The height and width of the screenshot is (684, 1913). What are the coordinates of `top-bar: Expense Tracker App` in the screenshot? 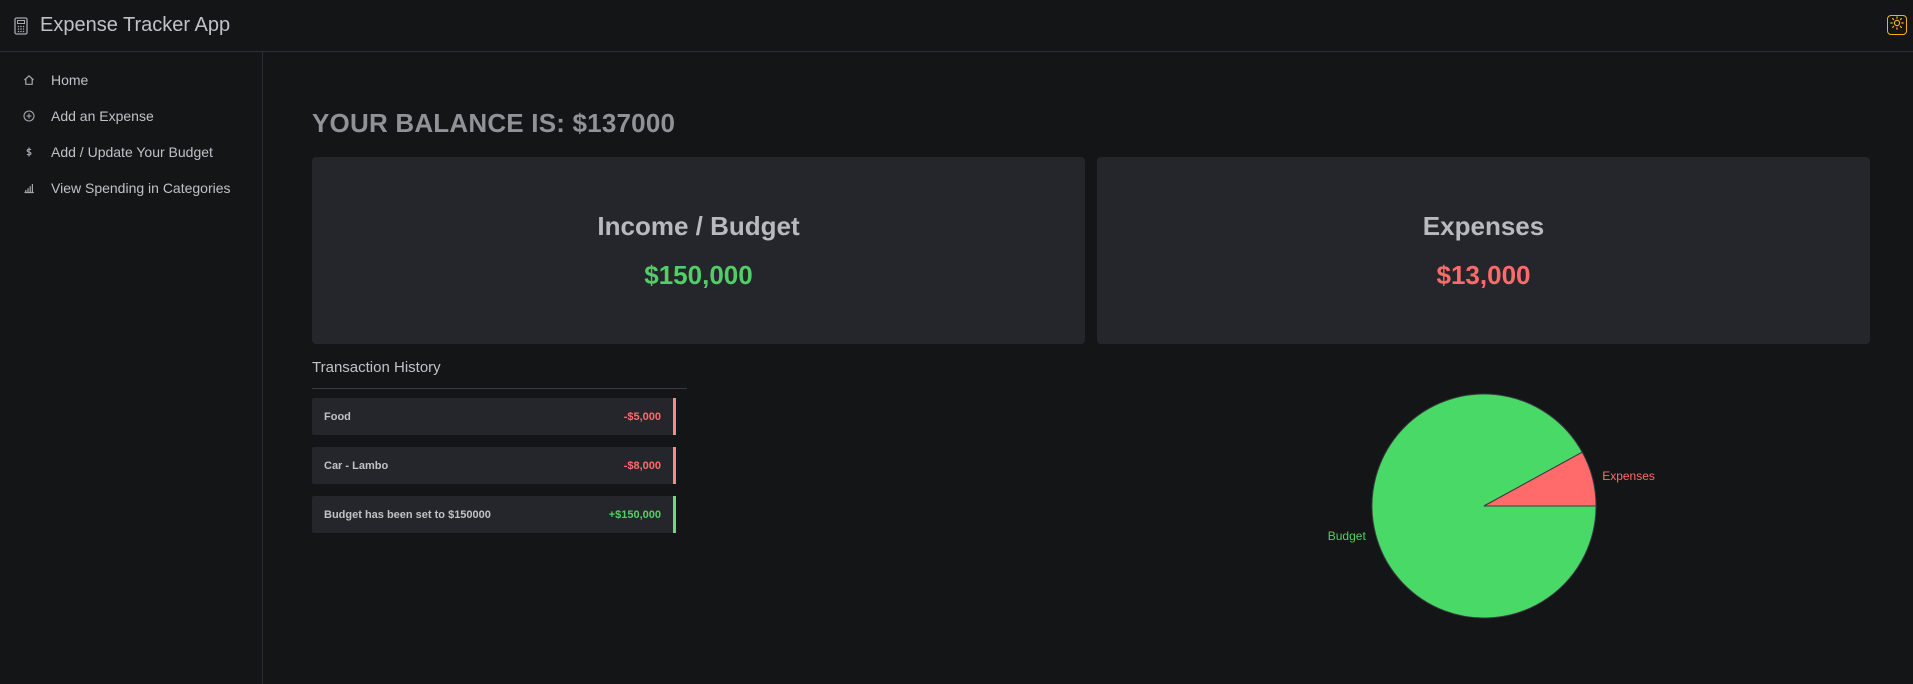 It's located at (956, 26).